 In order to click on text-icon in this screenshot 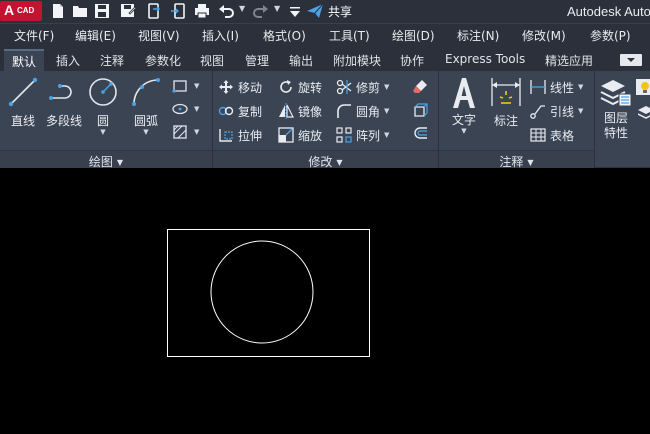, I will do `click(464, 93)`.